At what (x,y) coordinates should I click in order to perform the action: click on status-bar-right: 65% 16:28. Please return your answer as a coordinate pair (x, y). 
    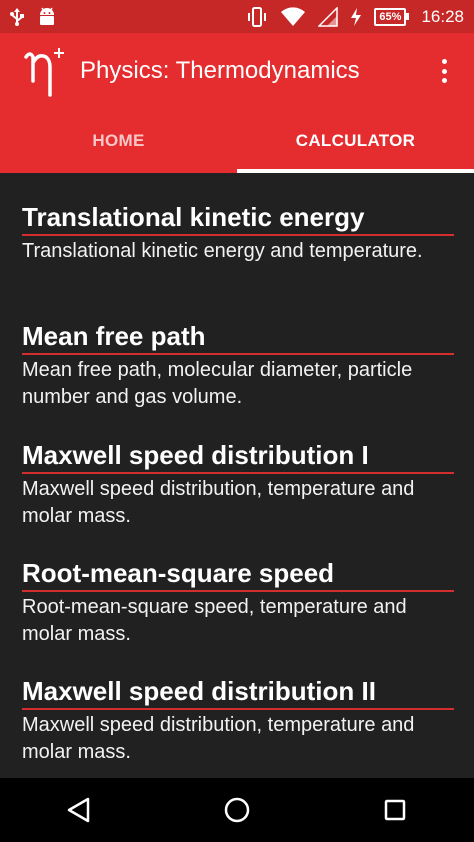
    Looking at the image, I should click on (355, 16).